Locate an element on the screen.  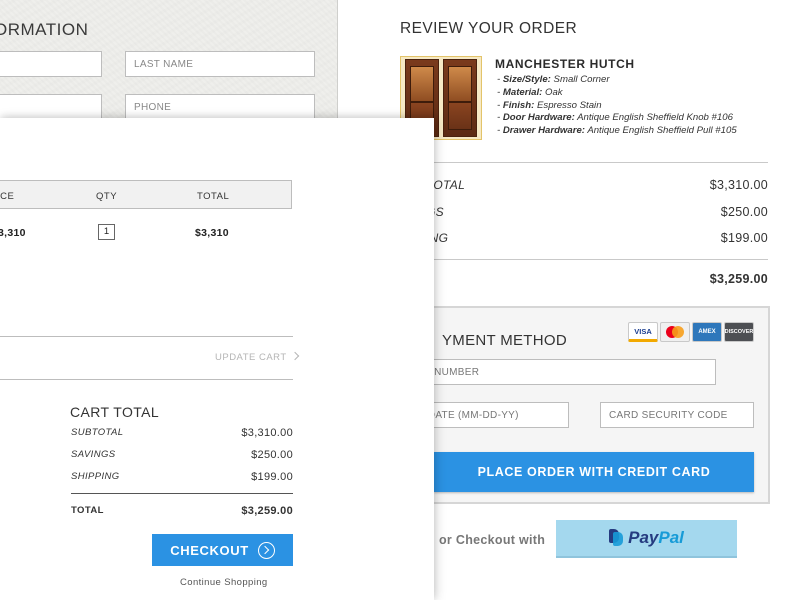
row-label: TOTAL is located at coordinates (87, 510).